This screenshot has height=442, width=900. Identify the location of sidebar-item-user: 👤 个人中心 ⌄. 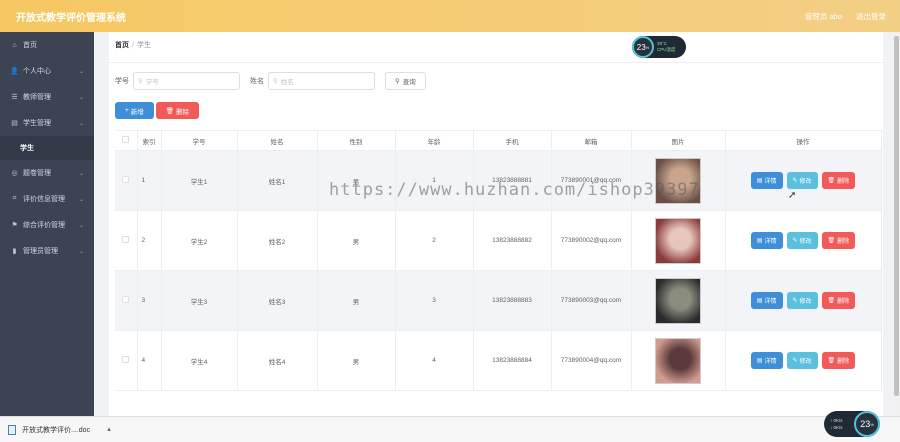
(47, 71).